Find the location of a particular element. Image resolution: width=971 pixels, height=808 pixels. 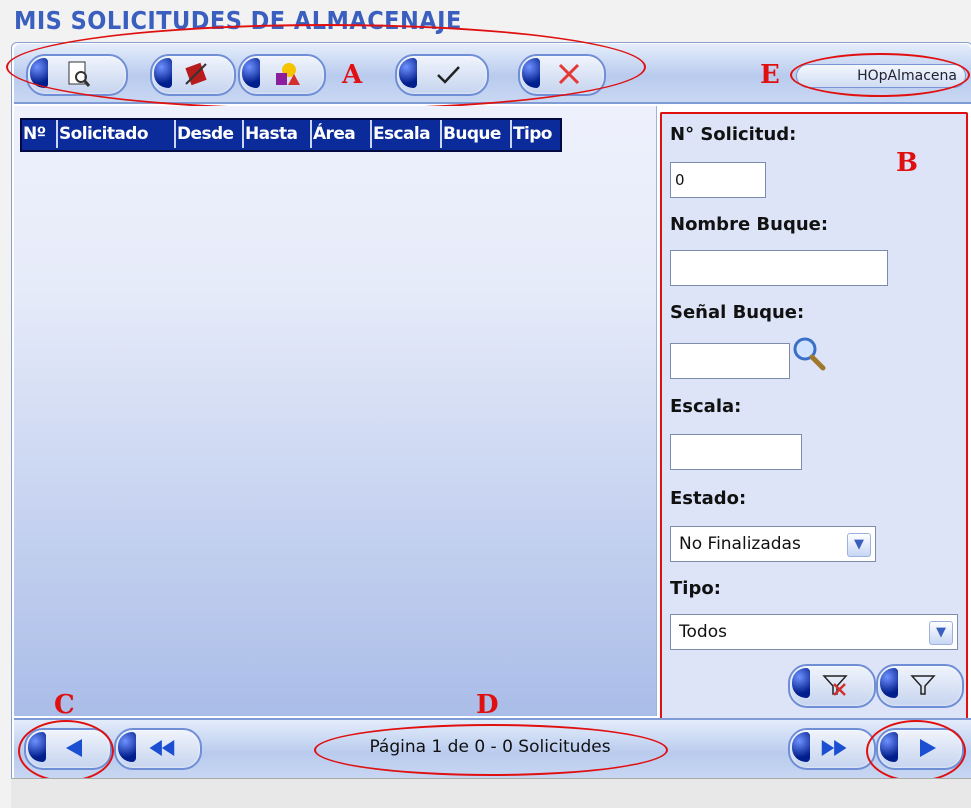

tipo-label: Tipo: is located at coordinates (695, 588).